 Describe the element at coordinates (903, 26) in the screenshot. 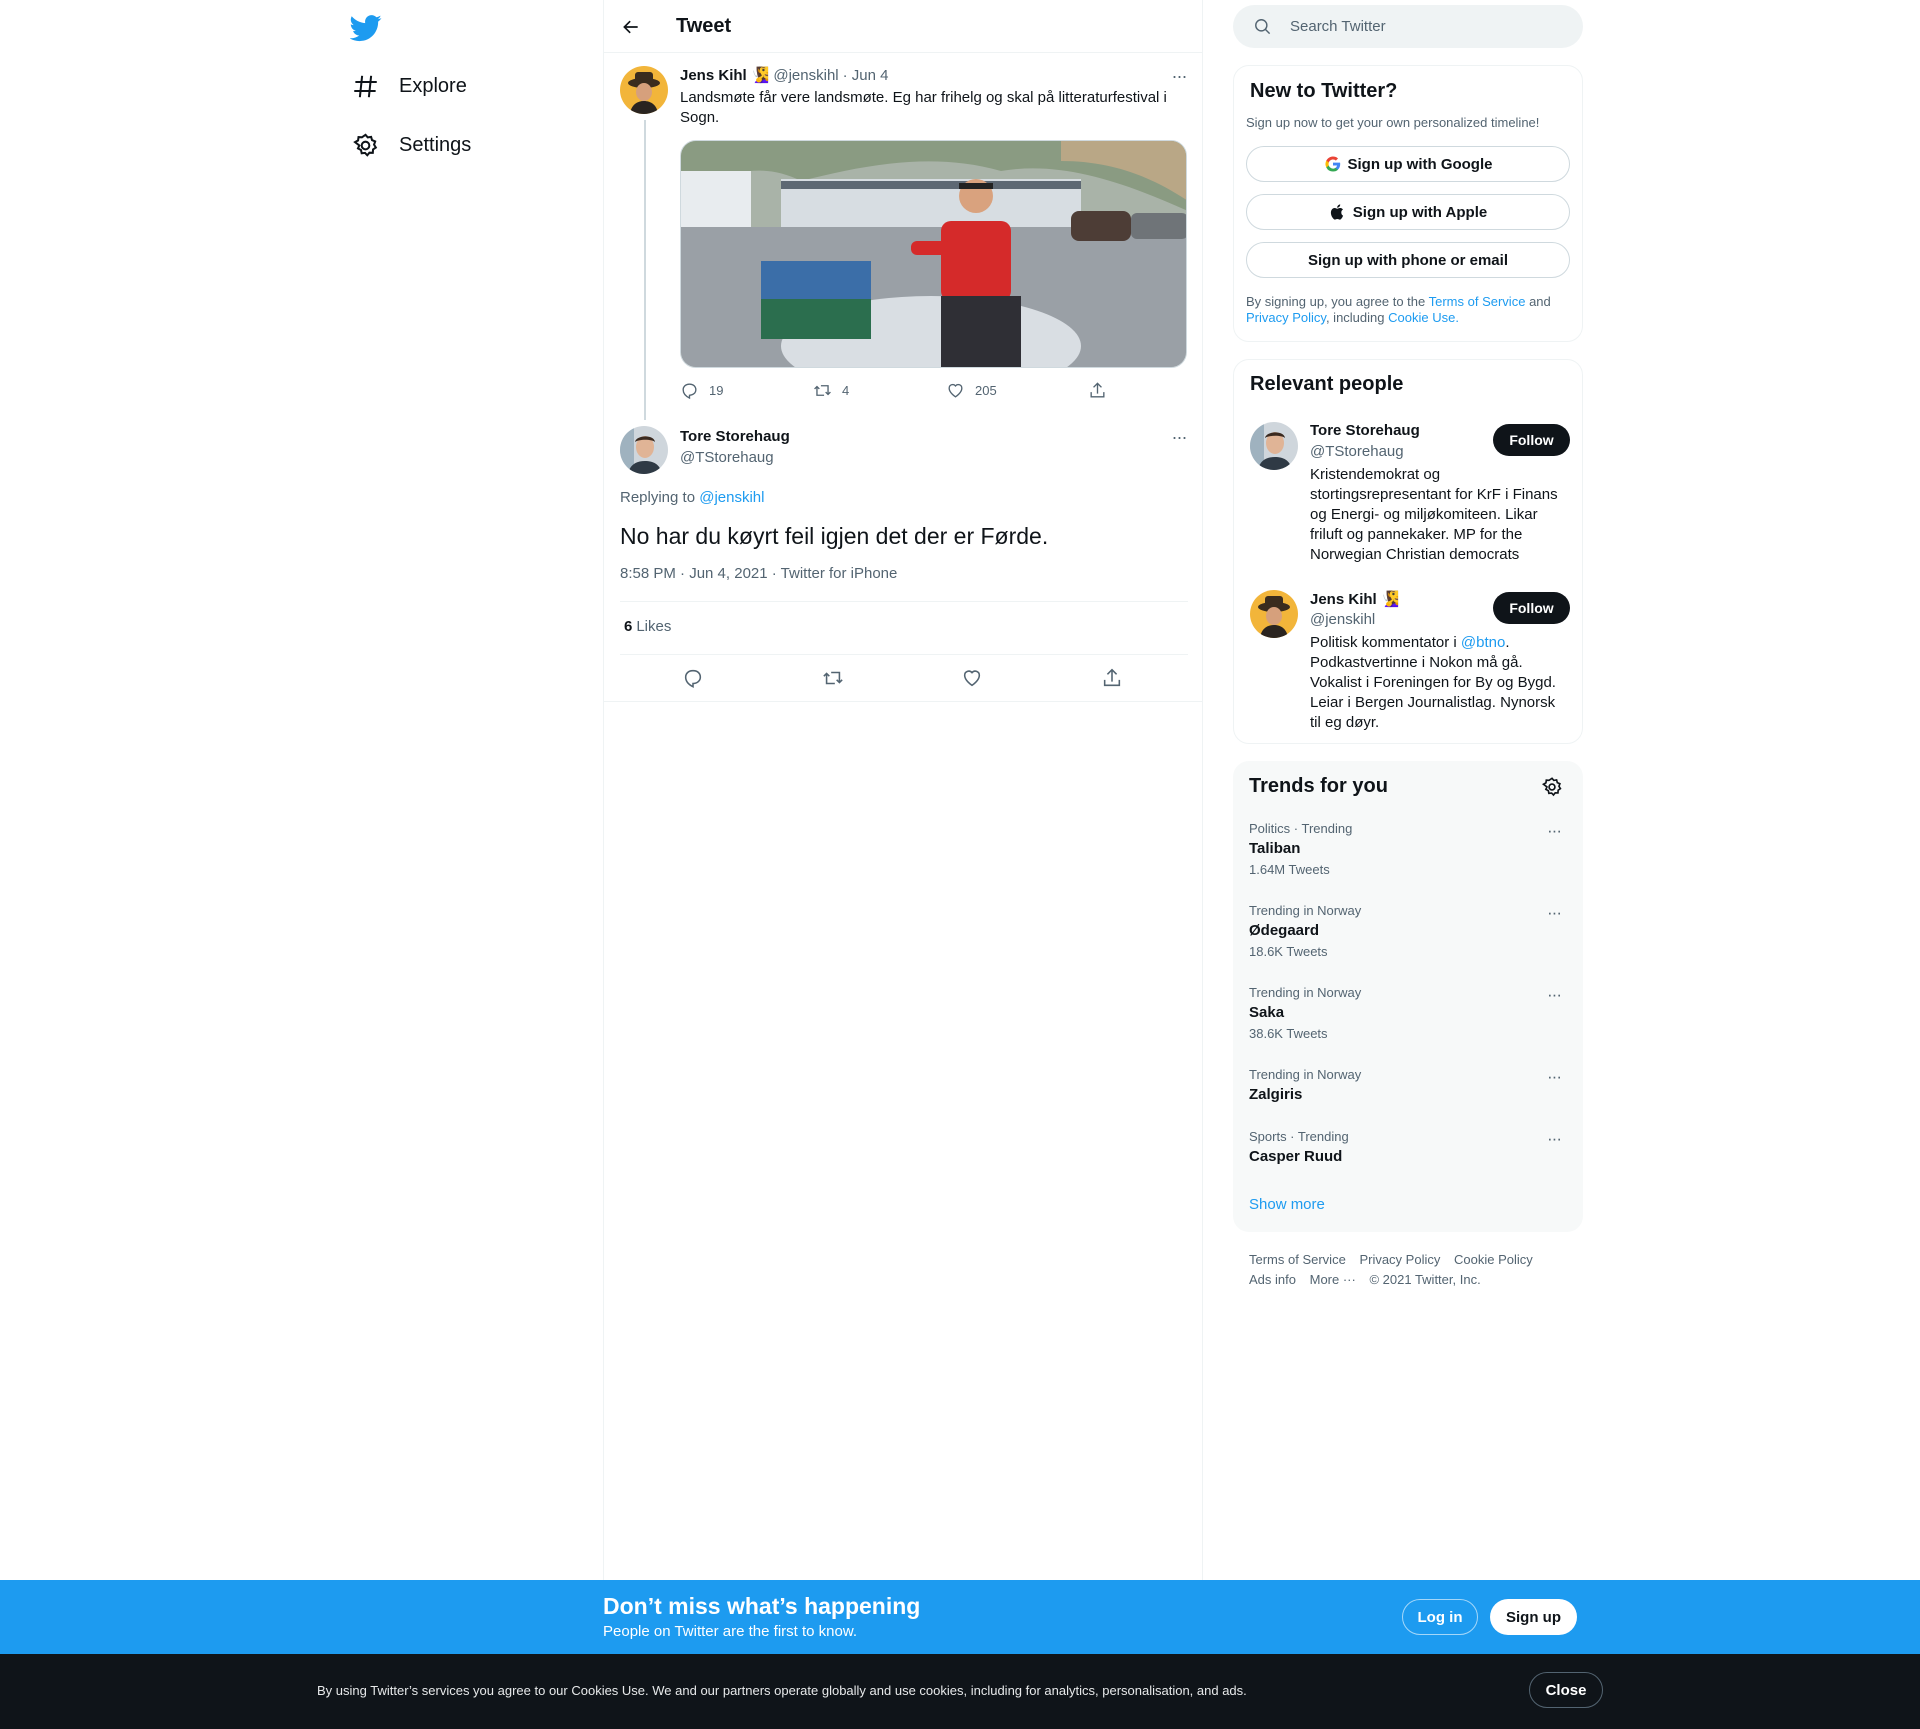

I see `page-header: Tweet` at that location.